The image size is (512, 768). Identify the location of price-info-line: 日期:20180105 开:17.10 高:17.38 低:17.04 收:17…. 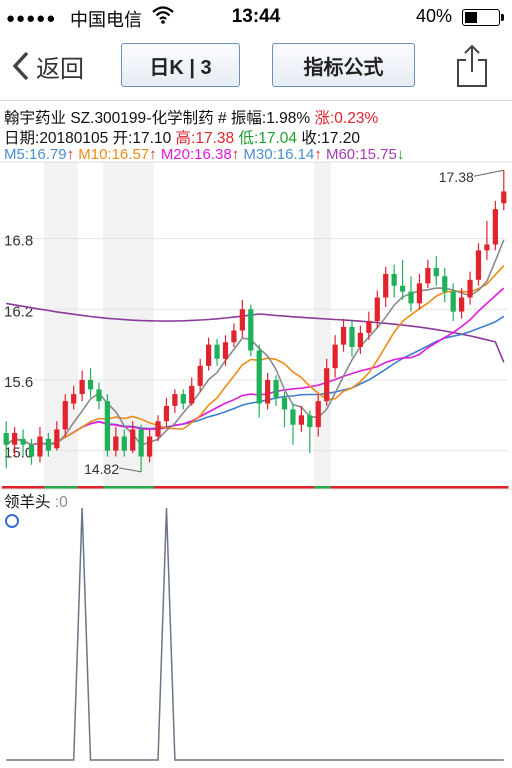
(182, 137).